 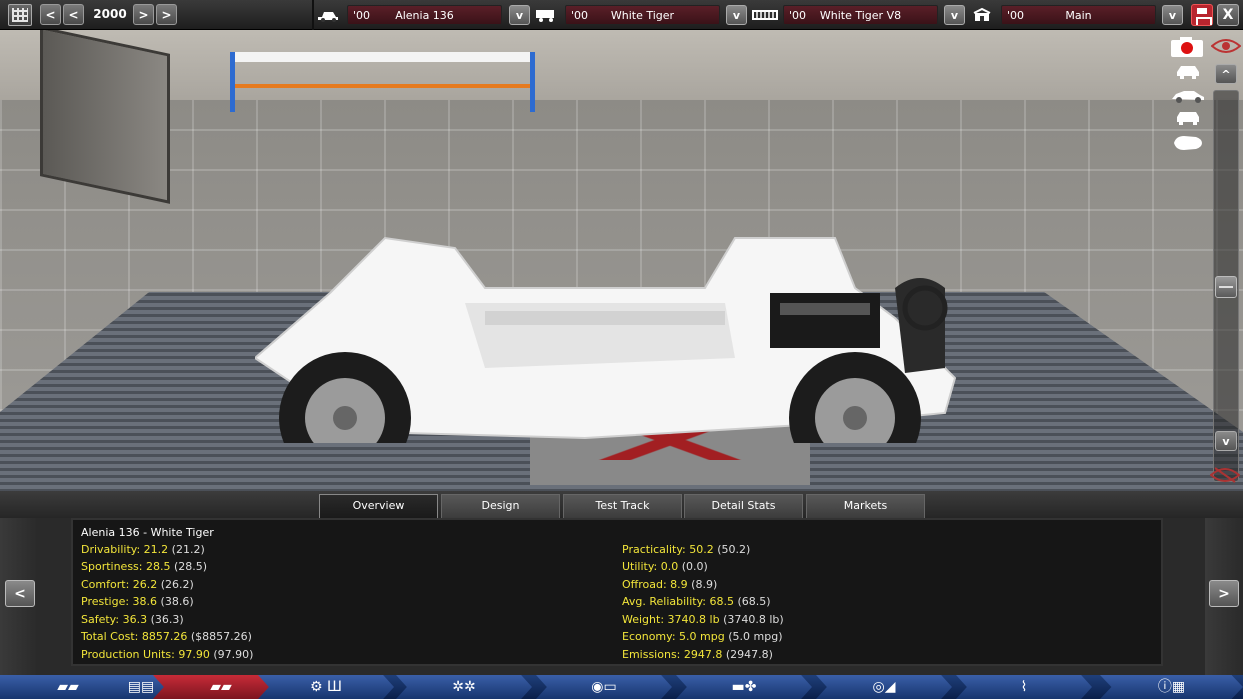 What do you see at coordinates (1202, 15) in the screenshot?
I see `save-icon` at bounding box center [1202, 15].